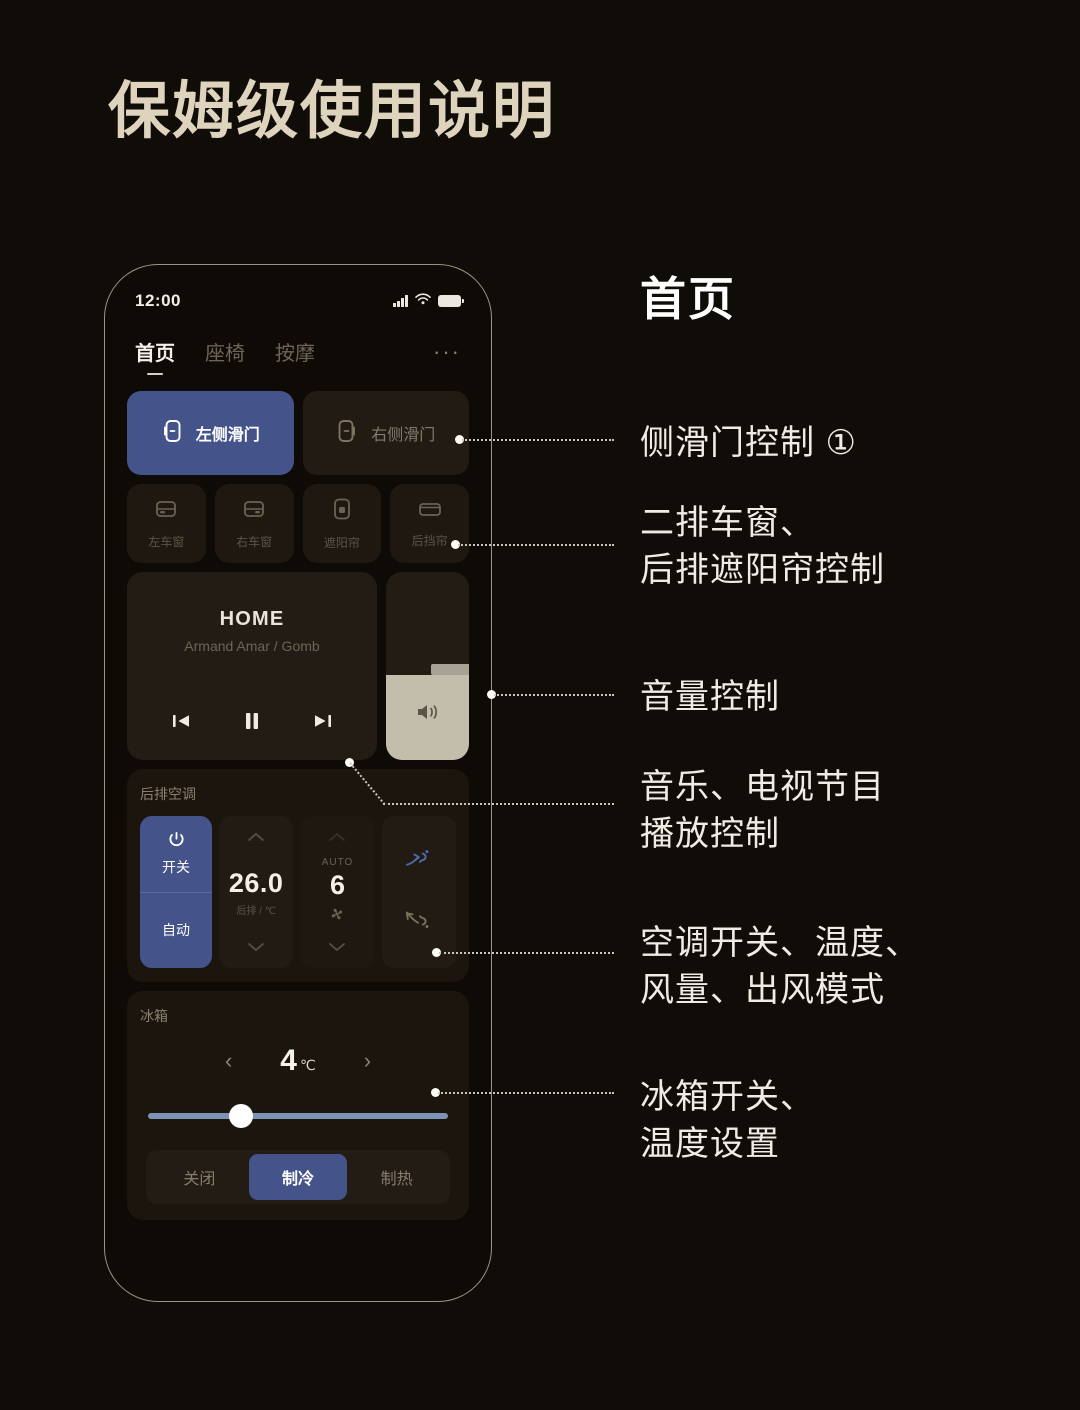  Describe the element at coordinates (168, 794) in the screenshot. I see `ac-panel-title: 后排空调` at that location.